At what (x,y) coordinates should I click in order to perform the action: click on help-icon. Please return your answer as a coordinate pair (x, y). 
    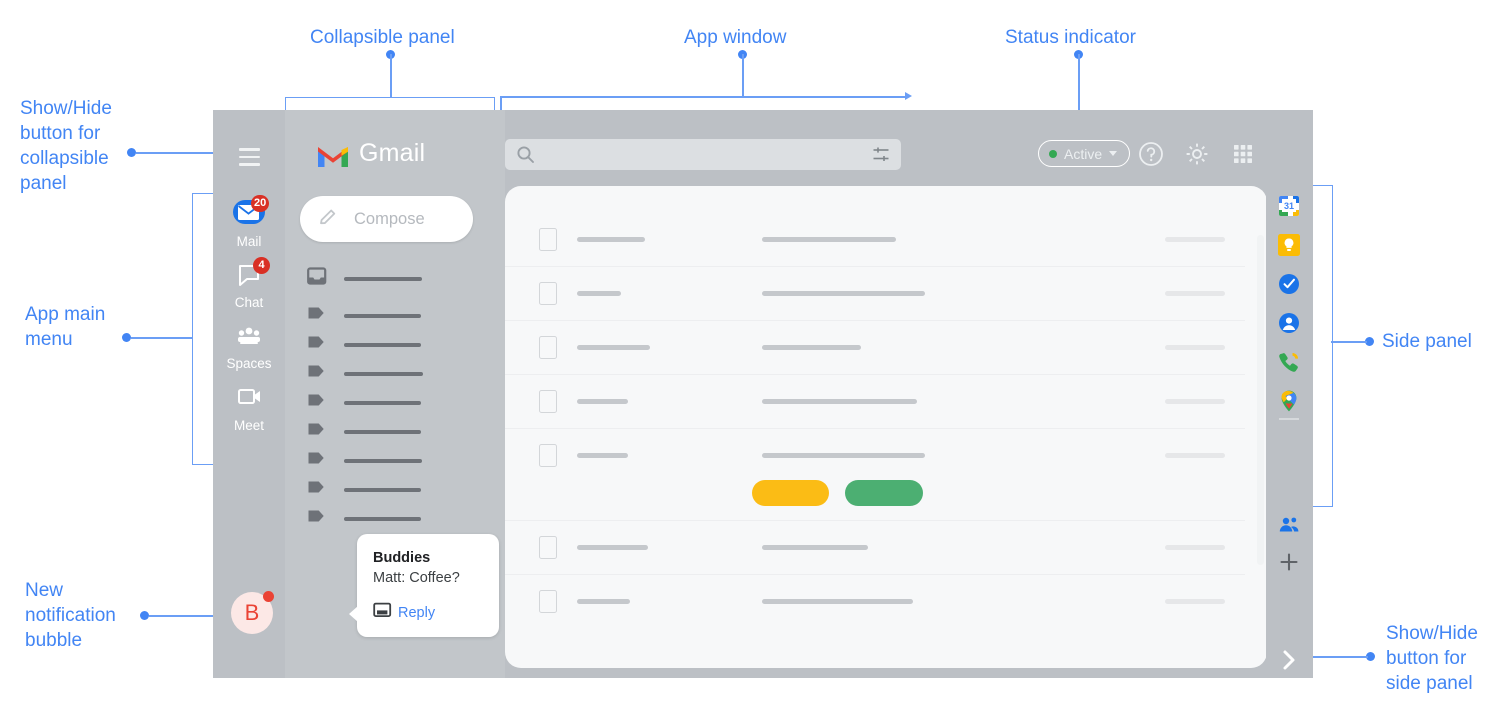
    Looking at the image, I should click on (1151, 154).